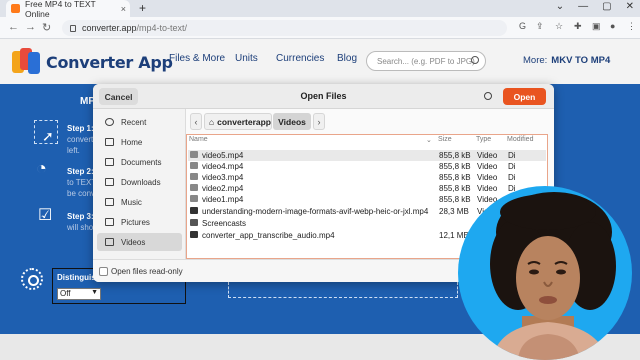 The image size is (640, 360). What do you see at coordinates (68, 9) in the screenshot?
I see `browser-tab: Free MP4 to TEXT Online ×` at bounding box center [68, 9].